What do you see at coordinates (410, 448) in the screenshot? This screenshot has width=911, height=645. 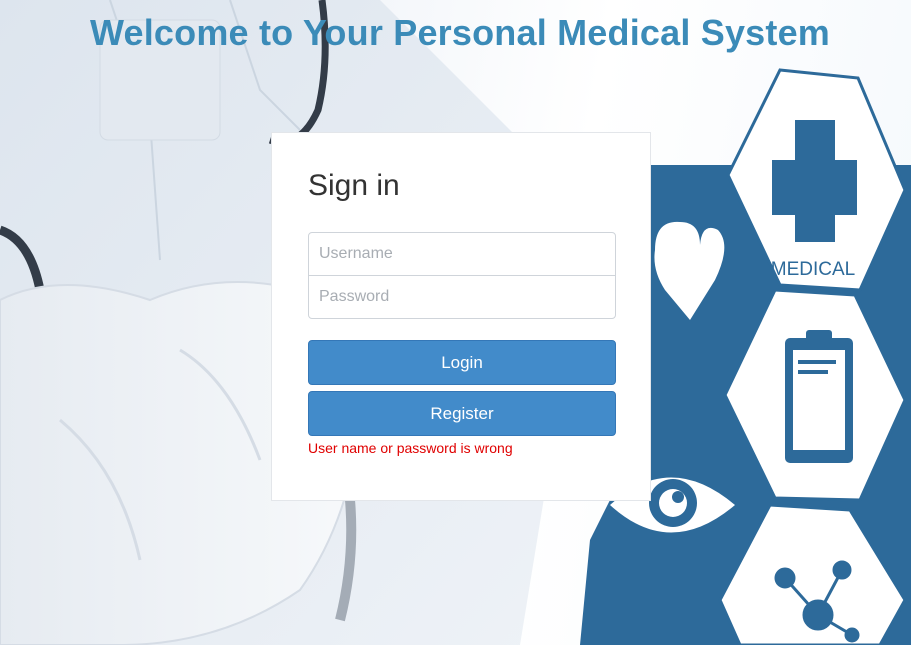 I see `login-error-message: User name or password is wrong` at bounding box center [410, 448].